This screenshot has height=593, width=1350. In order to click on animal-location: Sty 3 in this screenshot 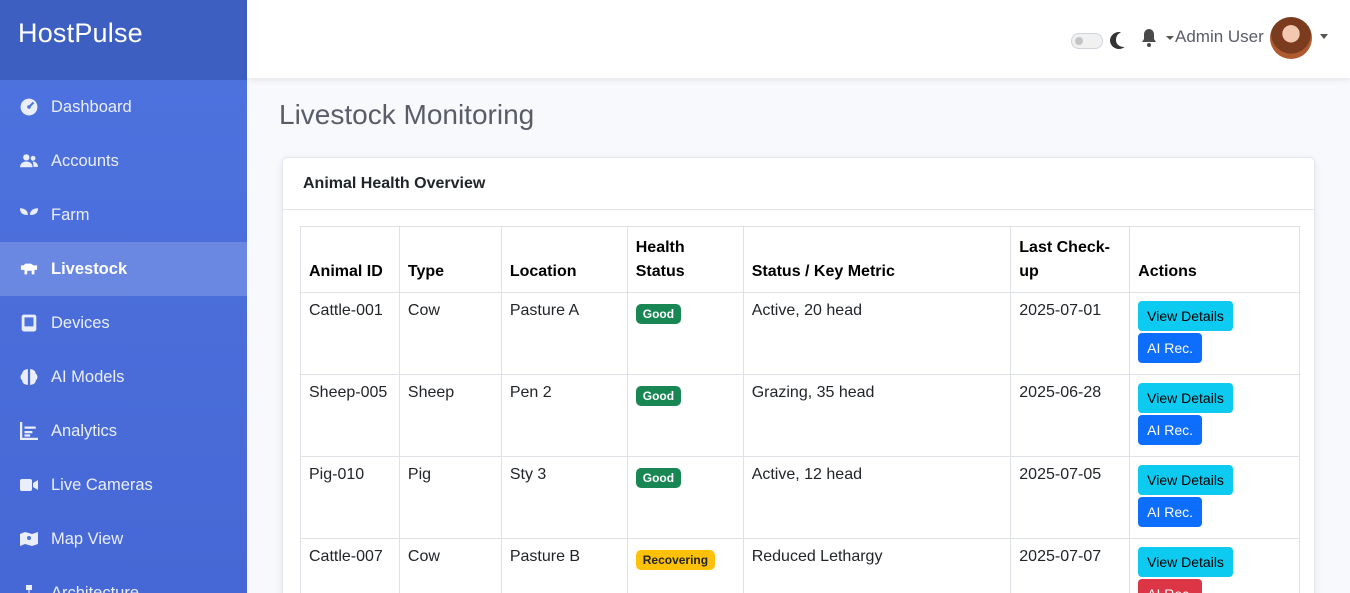, I will do `click(564, 497)`.